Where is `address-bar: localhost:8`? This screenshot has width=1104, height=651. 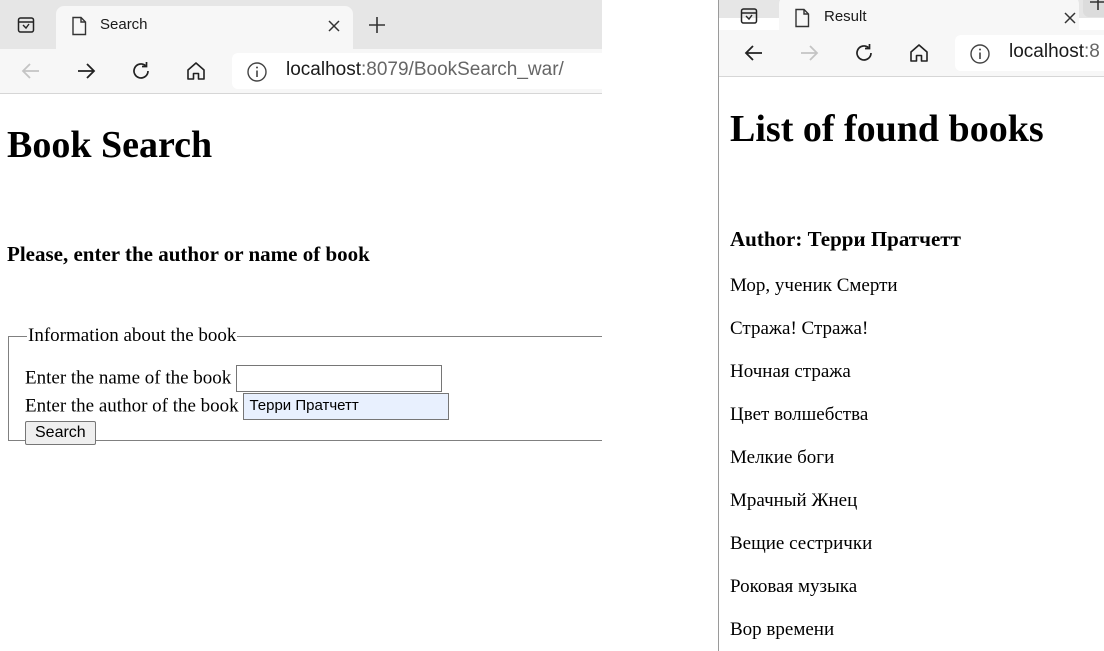
address-bar: localhost:8 is located at coordinates (1029, 53).